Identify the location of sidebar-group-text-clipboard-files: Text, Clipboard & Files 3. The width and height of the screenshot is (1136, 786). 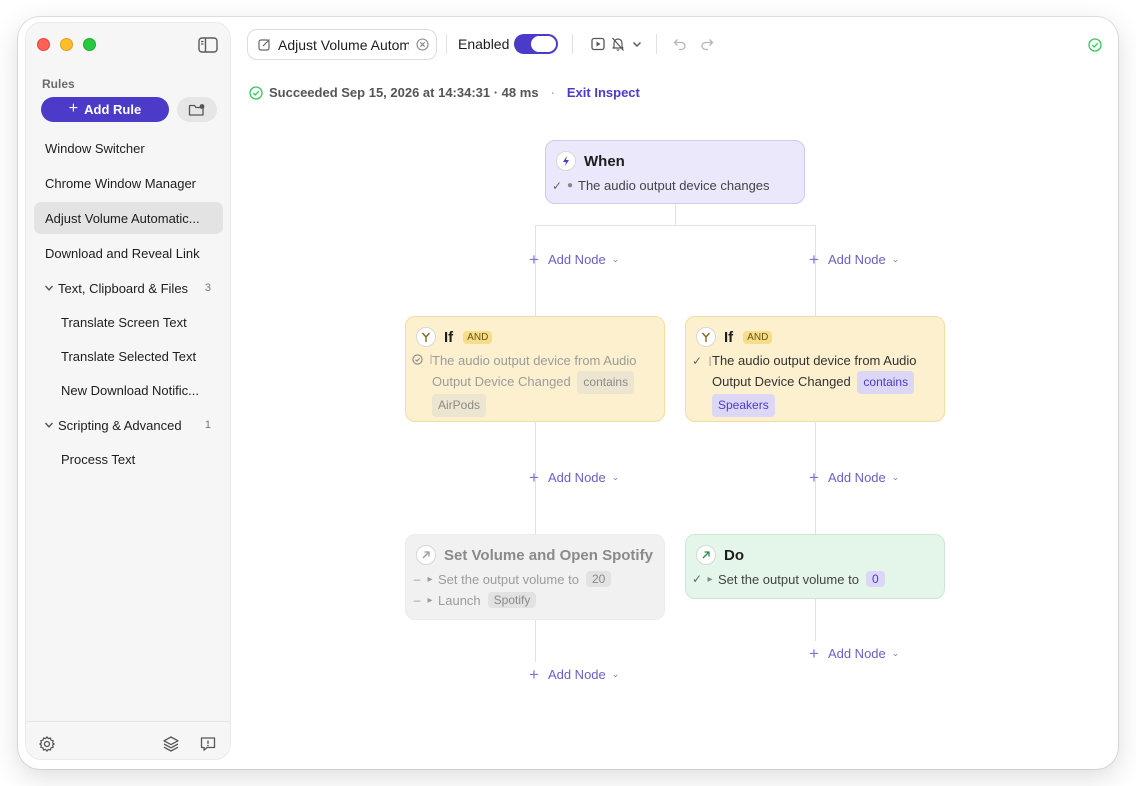
(128, 288).